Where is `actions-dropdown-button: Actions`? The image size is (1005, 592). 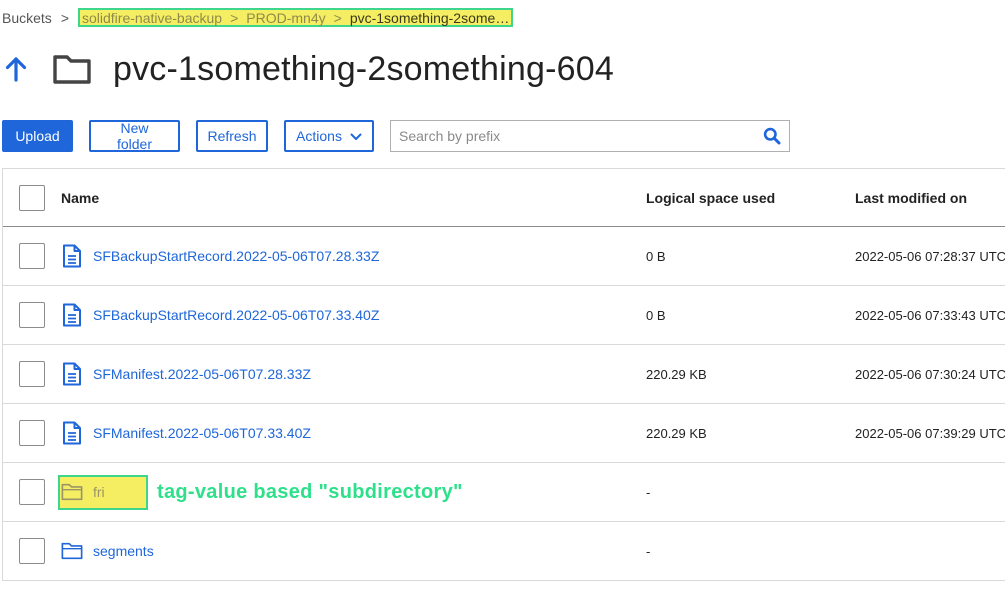 actions-dropdown-button: Actions is located at coordinates (329, 136).